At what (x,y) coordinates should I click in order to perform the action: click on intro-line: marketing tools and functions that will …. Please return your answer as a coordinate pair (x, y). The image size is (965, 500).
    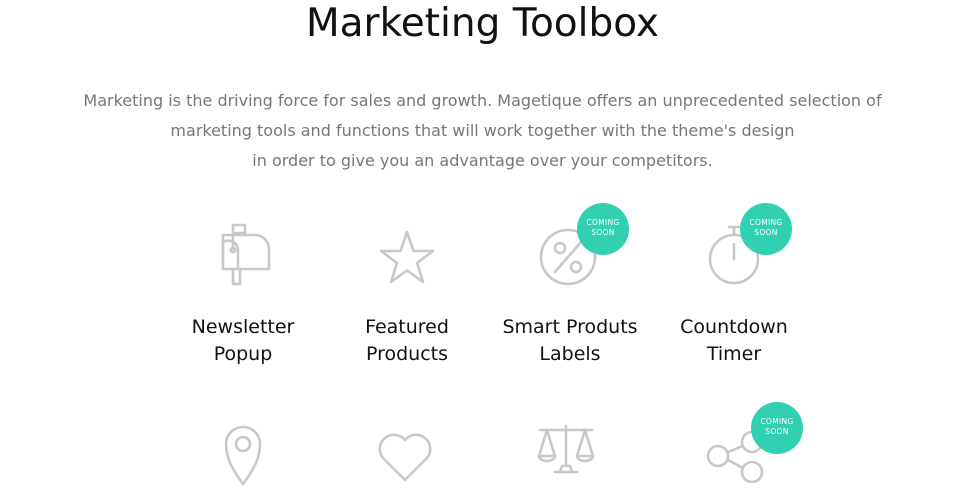
    Looking at the image, I should click on (482, 130).